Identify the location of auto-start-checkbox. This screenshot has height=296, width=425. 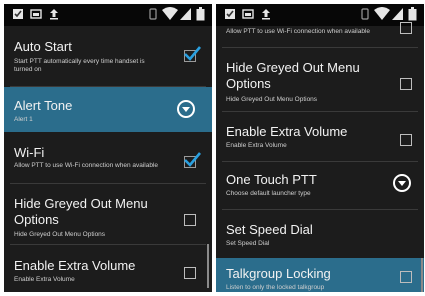
(192, 54).